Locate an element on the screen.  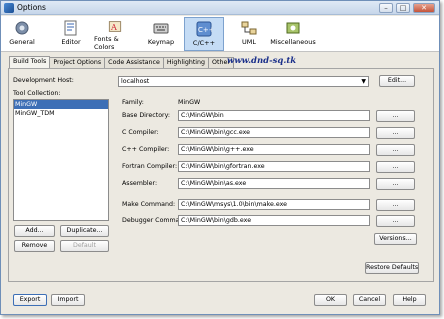
uml-icon is located at coordinates (249, 28).